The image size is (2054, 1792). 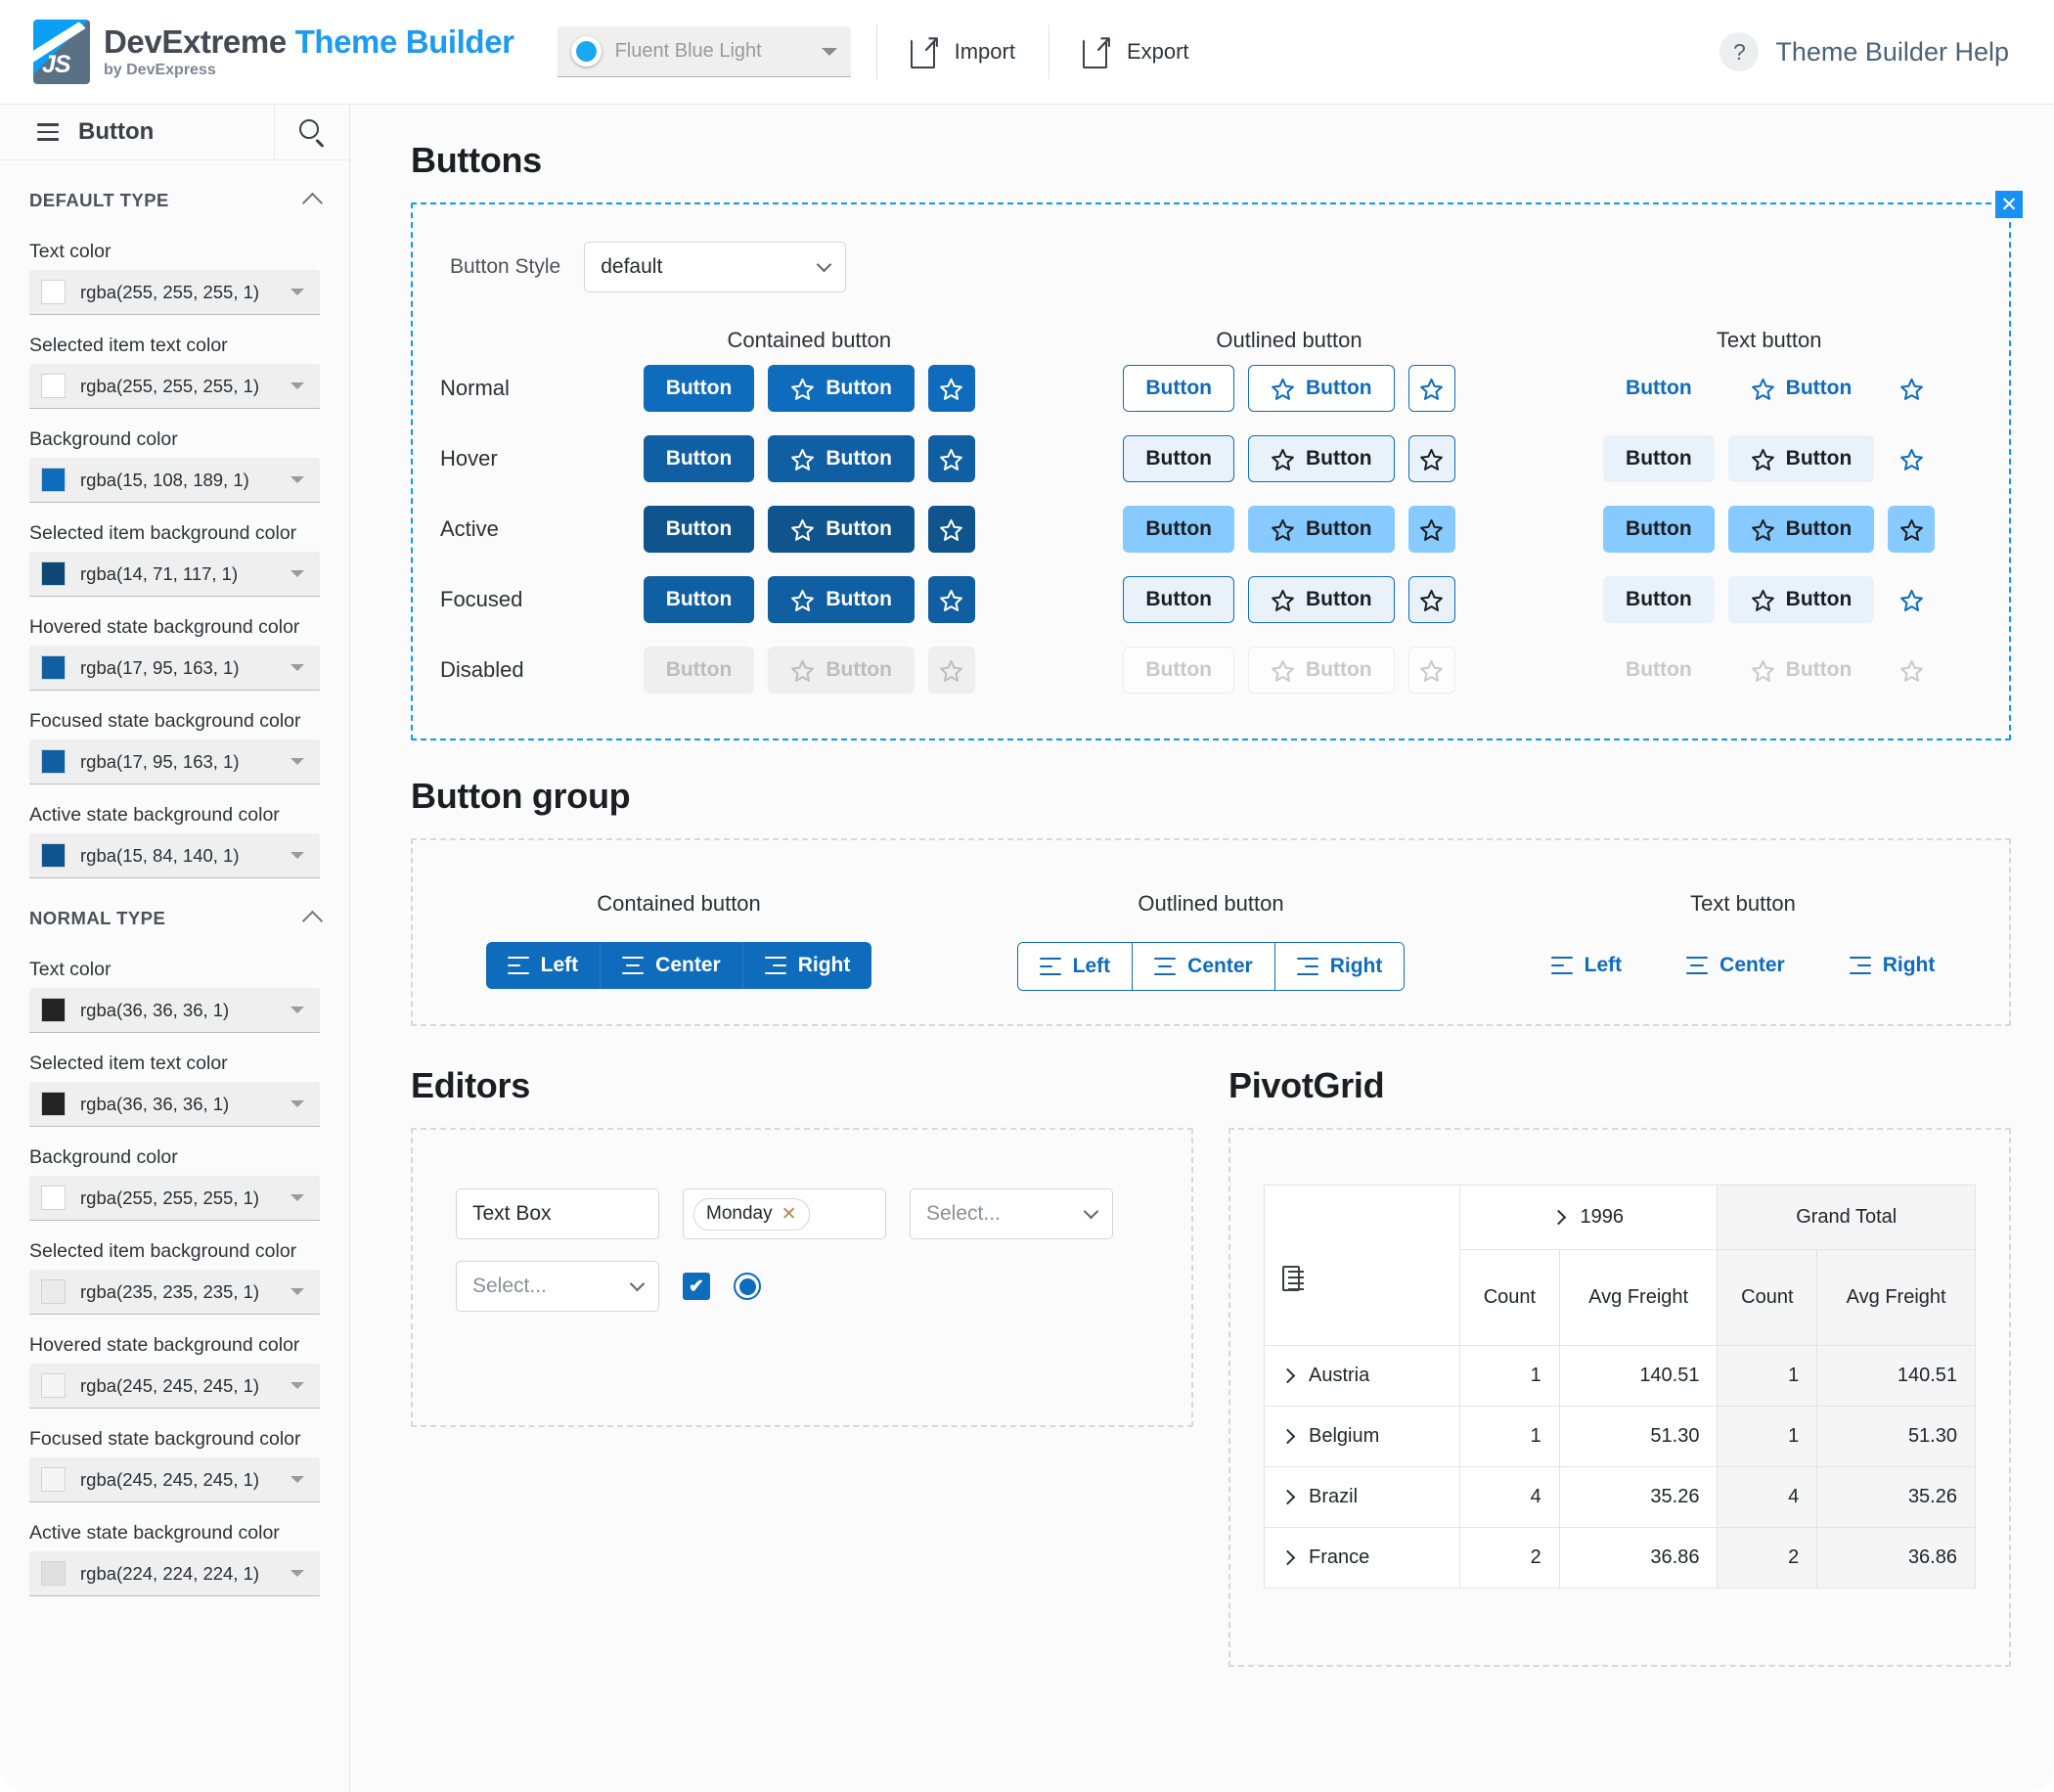 I want to click on color-input: rgba(224, 224, 224, 1), so click(x=174, y=1573).